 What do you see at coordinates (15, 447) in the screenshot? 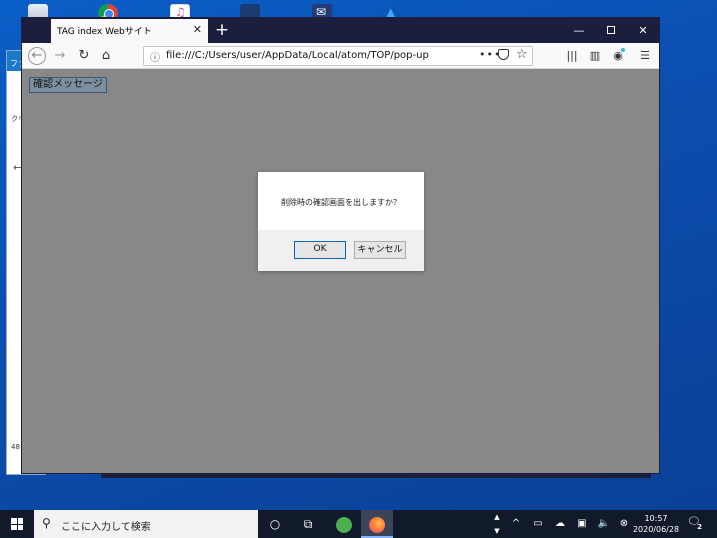
I see `explorer-item-count: 48` at bounding box center [15, 447].